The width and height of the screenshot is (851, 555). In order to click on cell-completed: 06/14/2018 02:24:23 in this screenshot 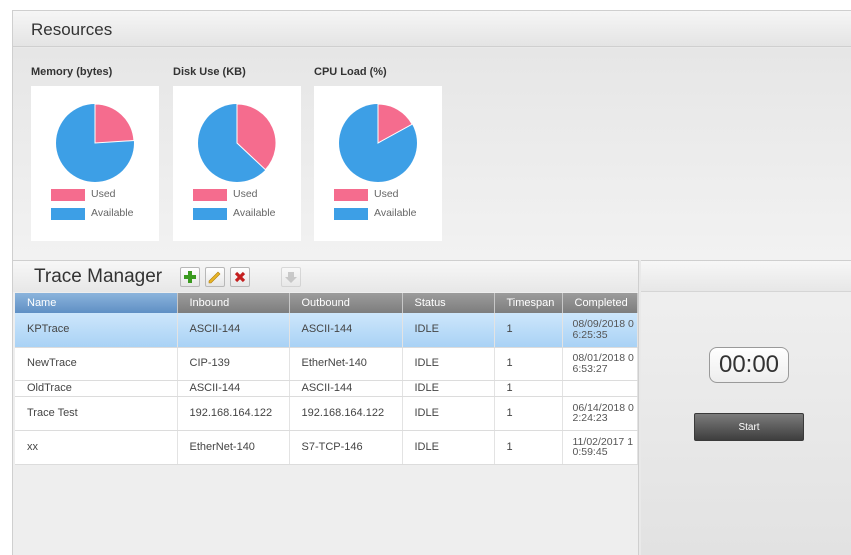, I will do `click(600, 413)`.